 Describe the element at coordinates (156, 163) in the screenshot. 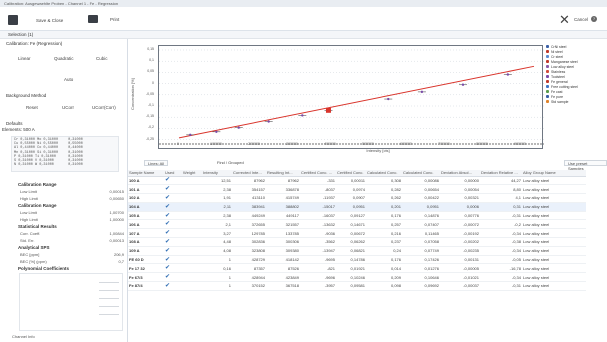

I see `lines-filter: Lines: All` at that location.